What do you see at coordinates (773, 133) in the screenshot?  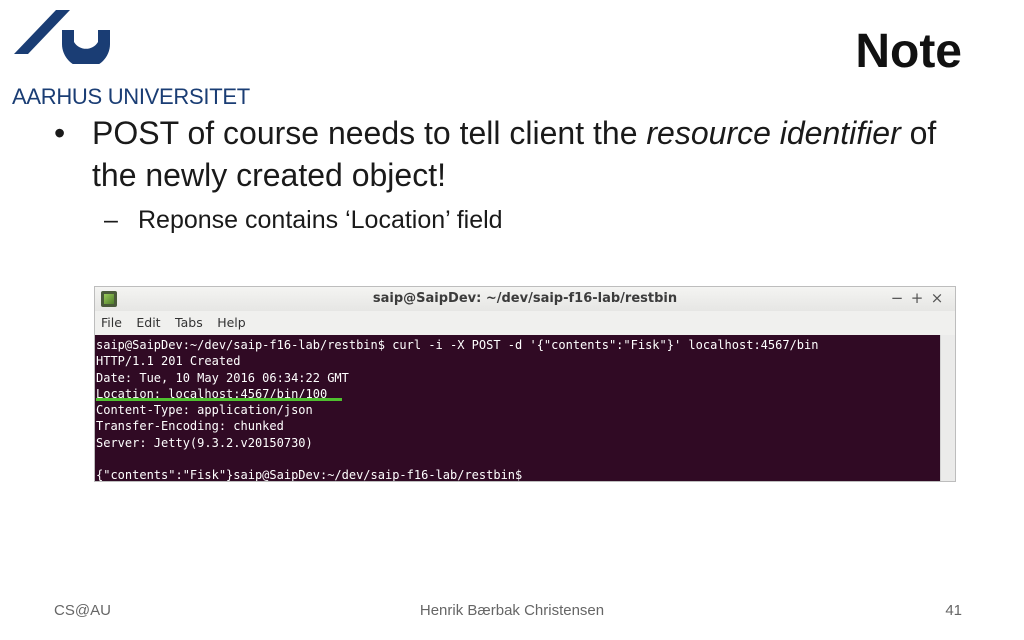 I see `bullet-text-emphasis: resource identifier` at bounding box center [773, 133].